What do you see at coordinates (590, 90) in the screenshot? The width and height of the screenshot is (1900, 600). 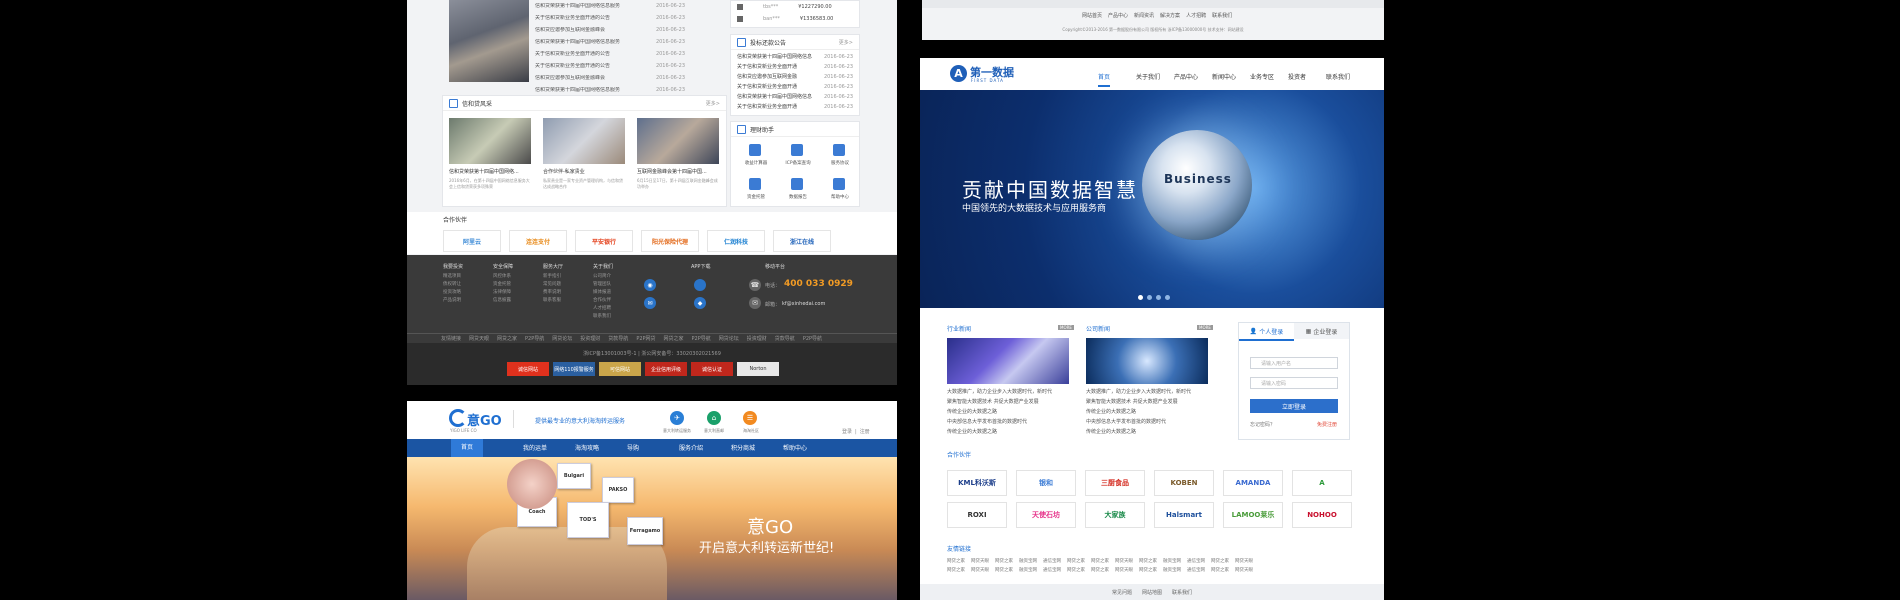 I see `news-title: 信和贷荣获第十四届中国网络信息服务` at bounding box center [590, 90].